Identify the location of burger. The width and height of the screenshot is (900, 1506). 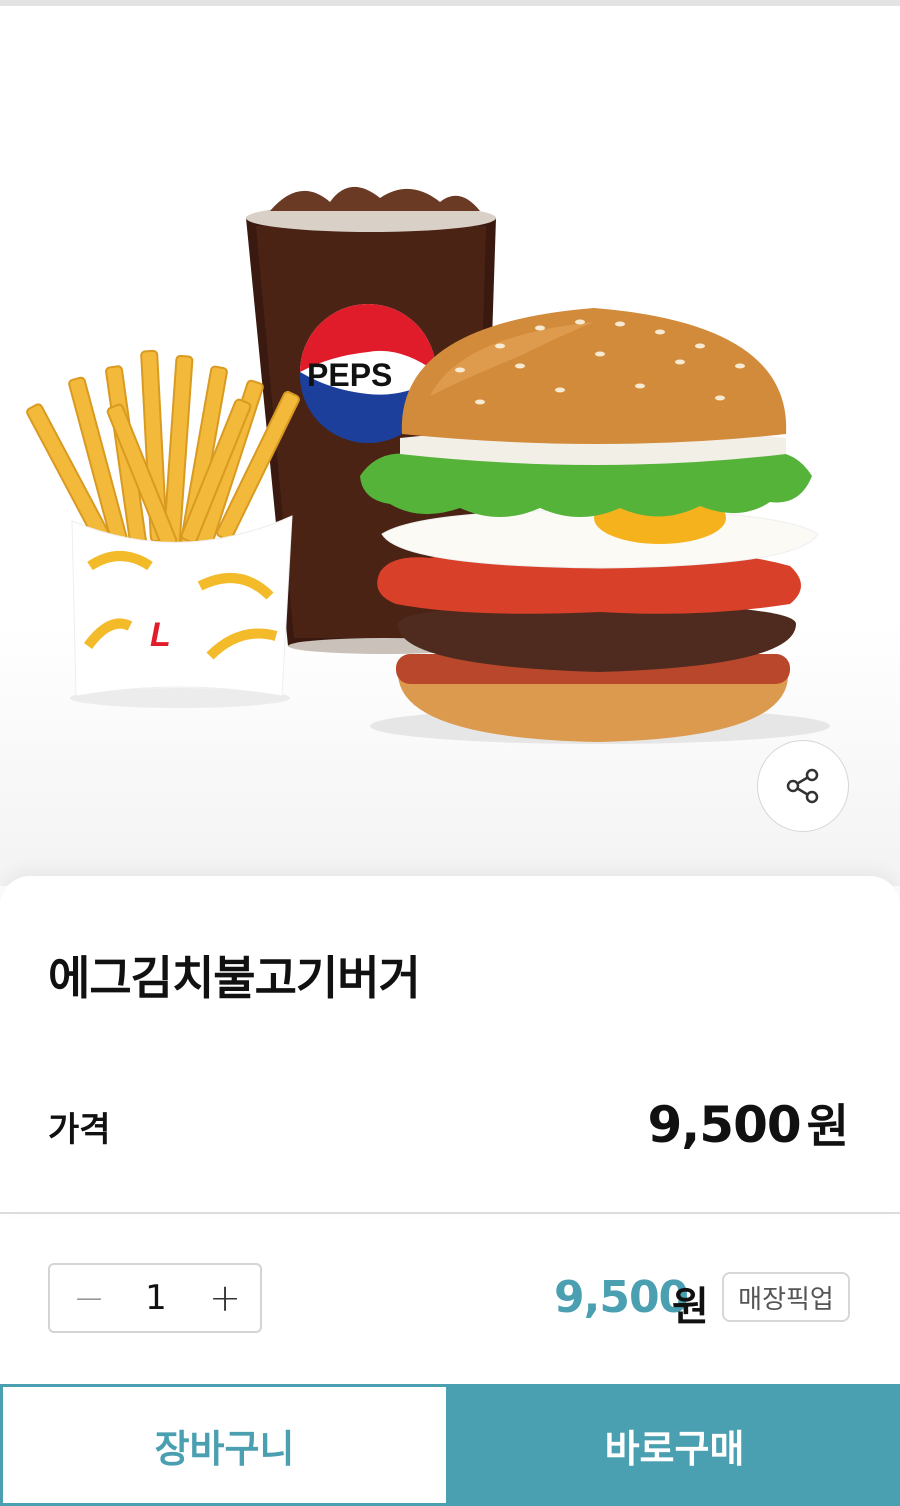
(589, 525).